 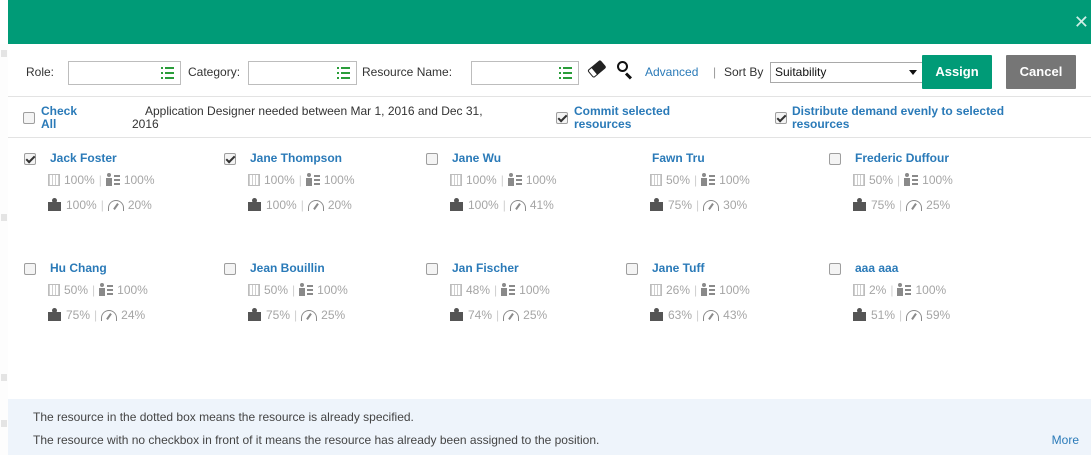 I want to click on performance-value: 25%, so click(x=938, y=205).